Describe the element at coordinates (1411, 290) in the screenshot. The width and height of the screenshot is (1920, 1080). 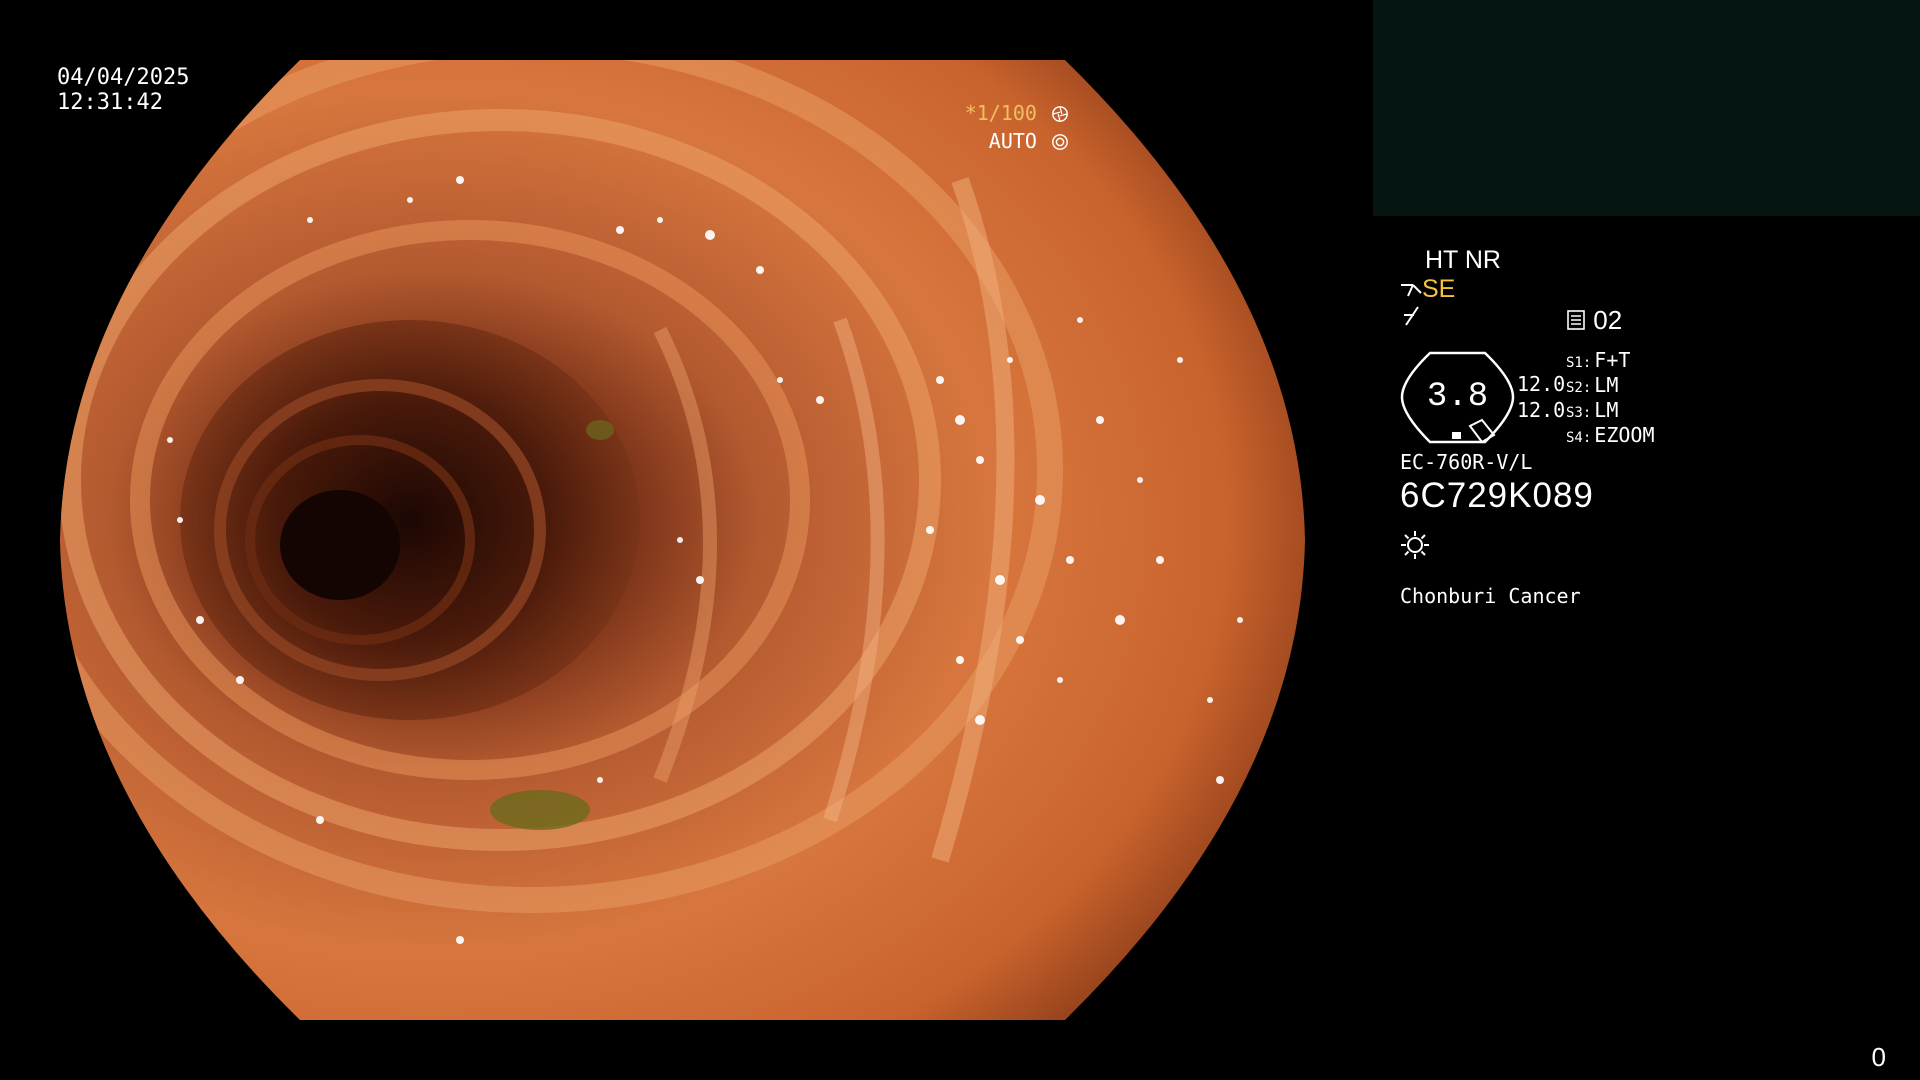
I see `structure-mode-icon` at that location.